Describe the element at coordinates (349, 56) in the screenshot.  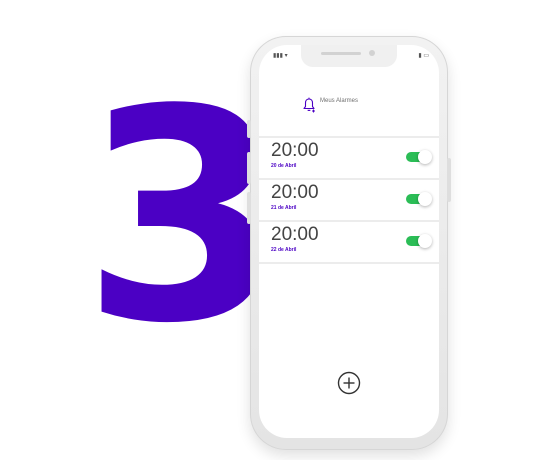
I see `phone-notch` at that location.